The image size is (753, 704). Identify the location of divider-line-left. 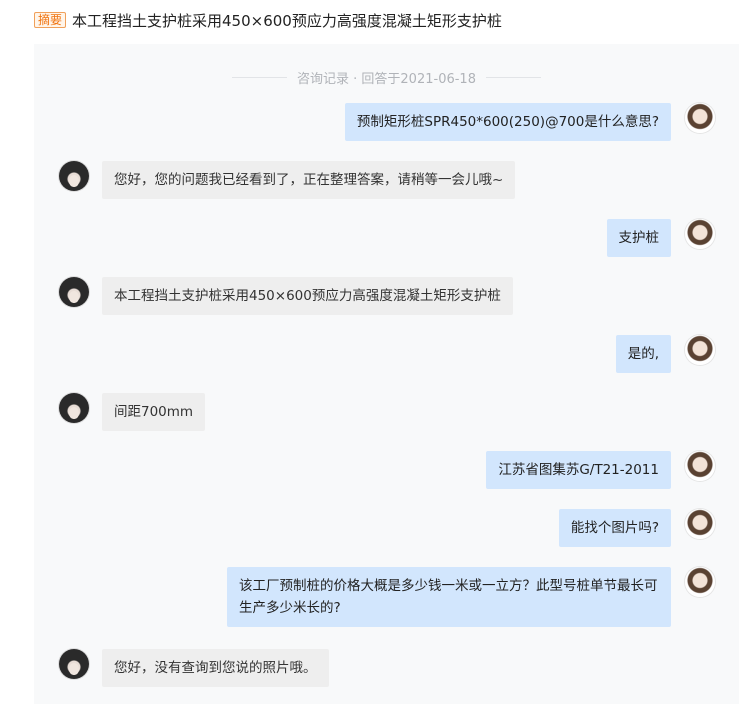
(260, 77).